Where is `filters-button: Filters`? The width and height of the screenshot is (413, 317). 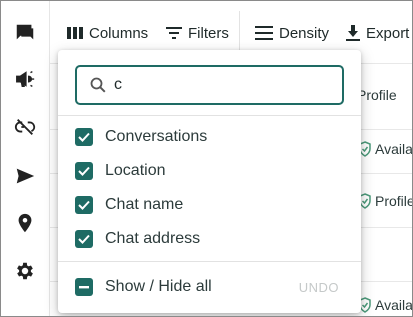 filters-button: Filters is located at coordinates (197, 33).